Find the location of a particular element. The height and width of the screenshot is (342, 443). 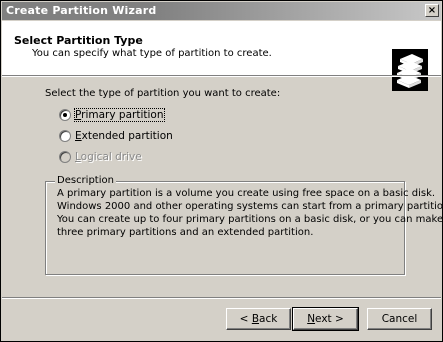

disk-stack-icon is located at coordinates (410, 70).